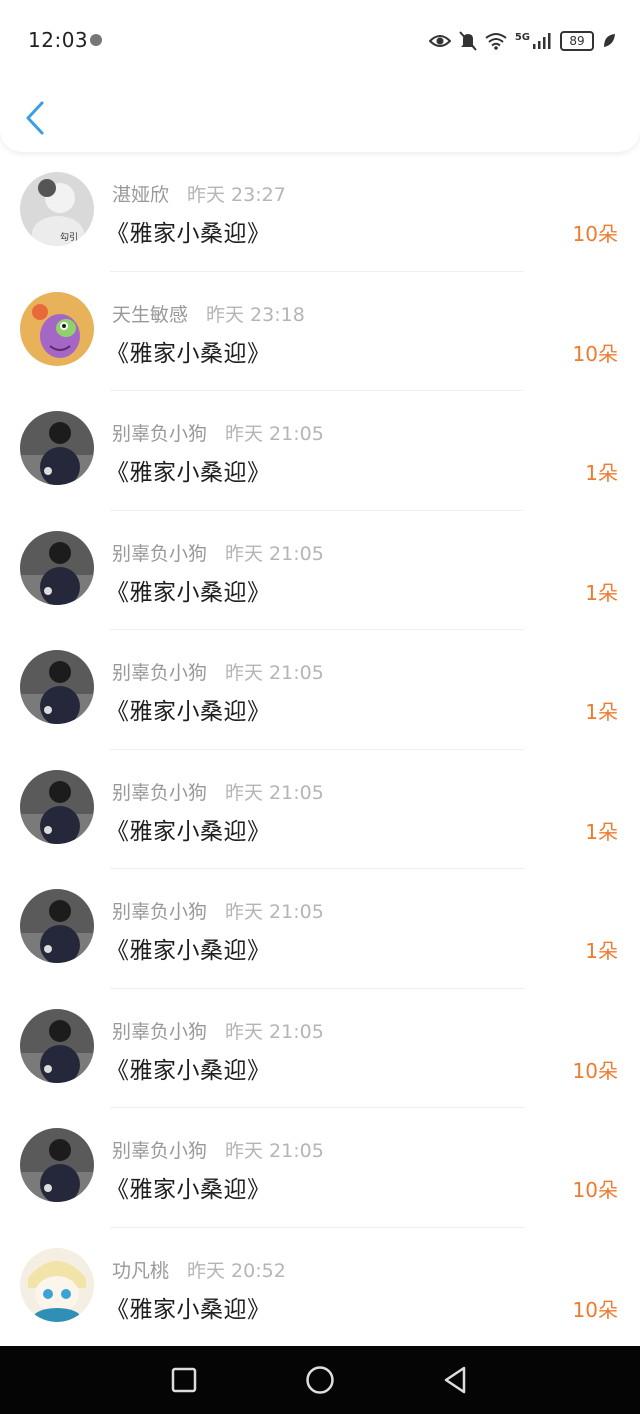  Describe the element at coordinates (150, 314) in the screenshot. I see `user-name: 天生敏感` at that location.